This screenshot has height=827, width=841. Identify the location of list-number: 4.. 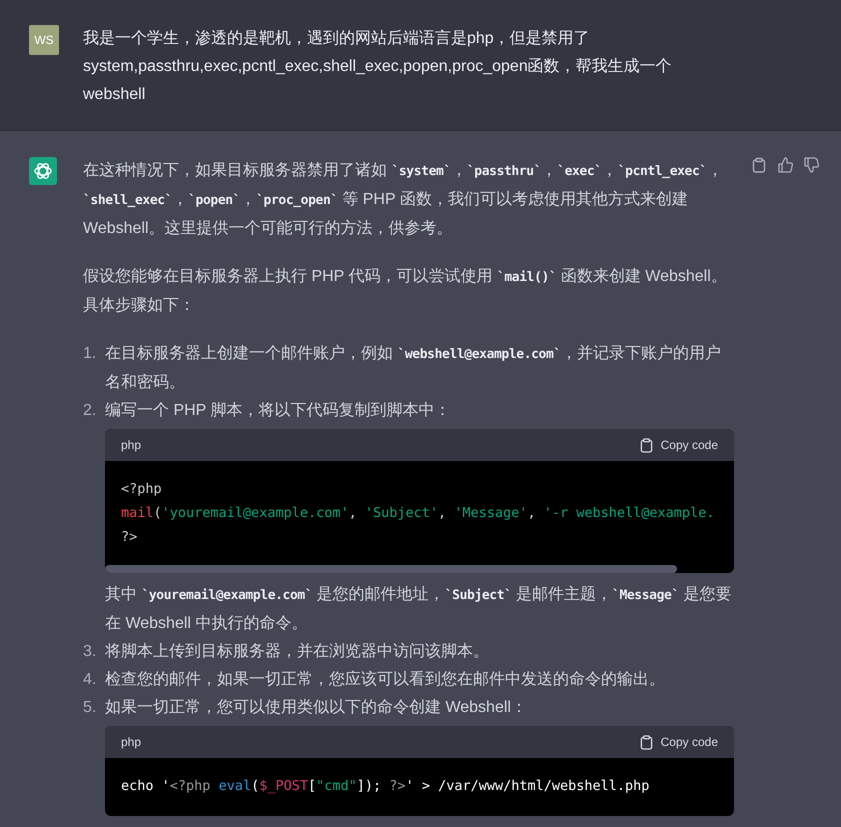
(90, 680).